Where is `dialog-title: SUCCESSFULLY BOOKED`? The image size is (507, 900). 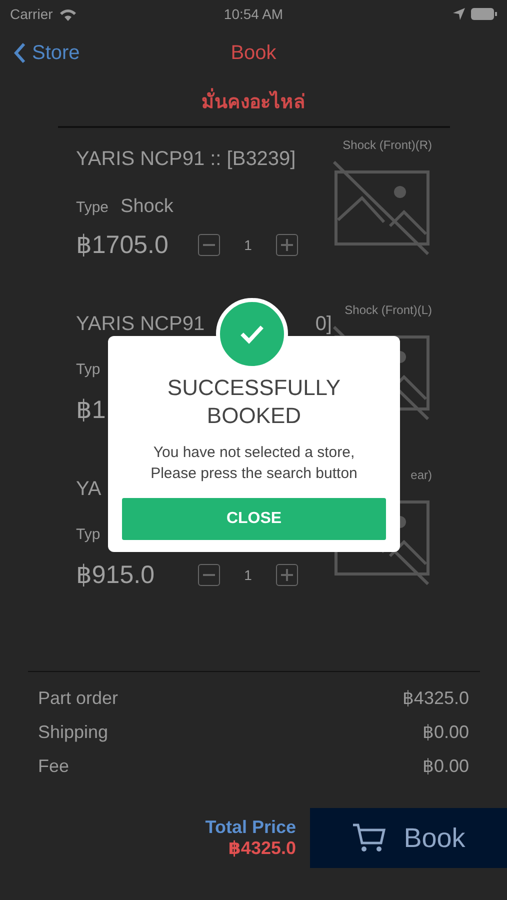
dialog-title: SUCCESSFULLY BOOKED is located at coordinates (254, 402).